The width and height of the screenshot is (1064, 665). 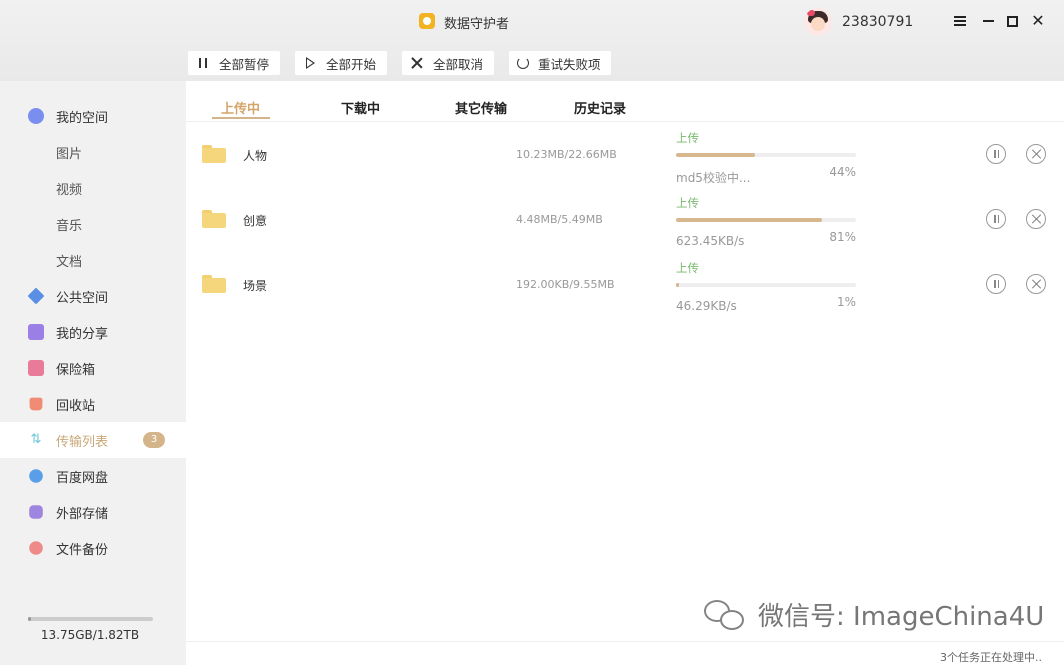 I want to click on minimize-icon, so click(x=988, y=21).